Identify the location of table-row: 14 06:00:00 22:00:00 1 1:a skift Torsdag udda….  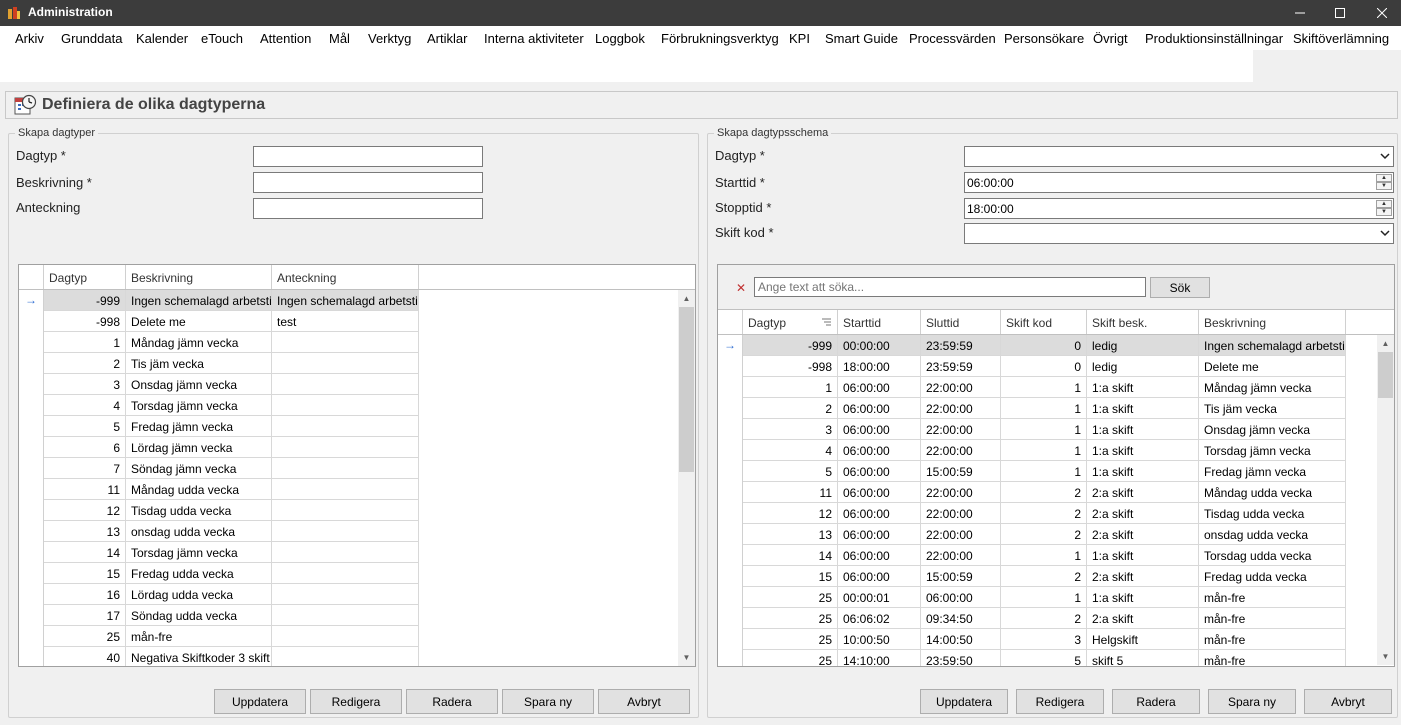
(1047, 555).